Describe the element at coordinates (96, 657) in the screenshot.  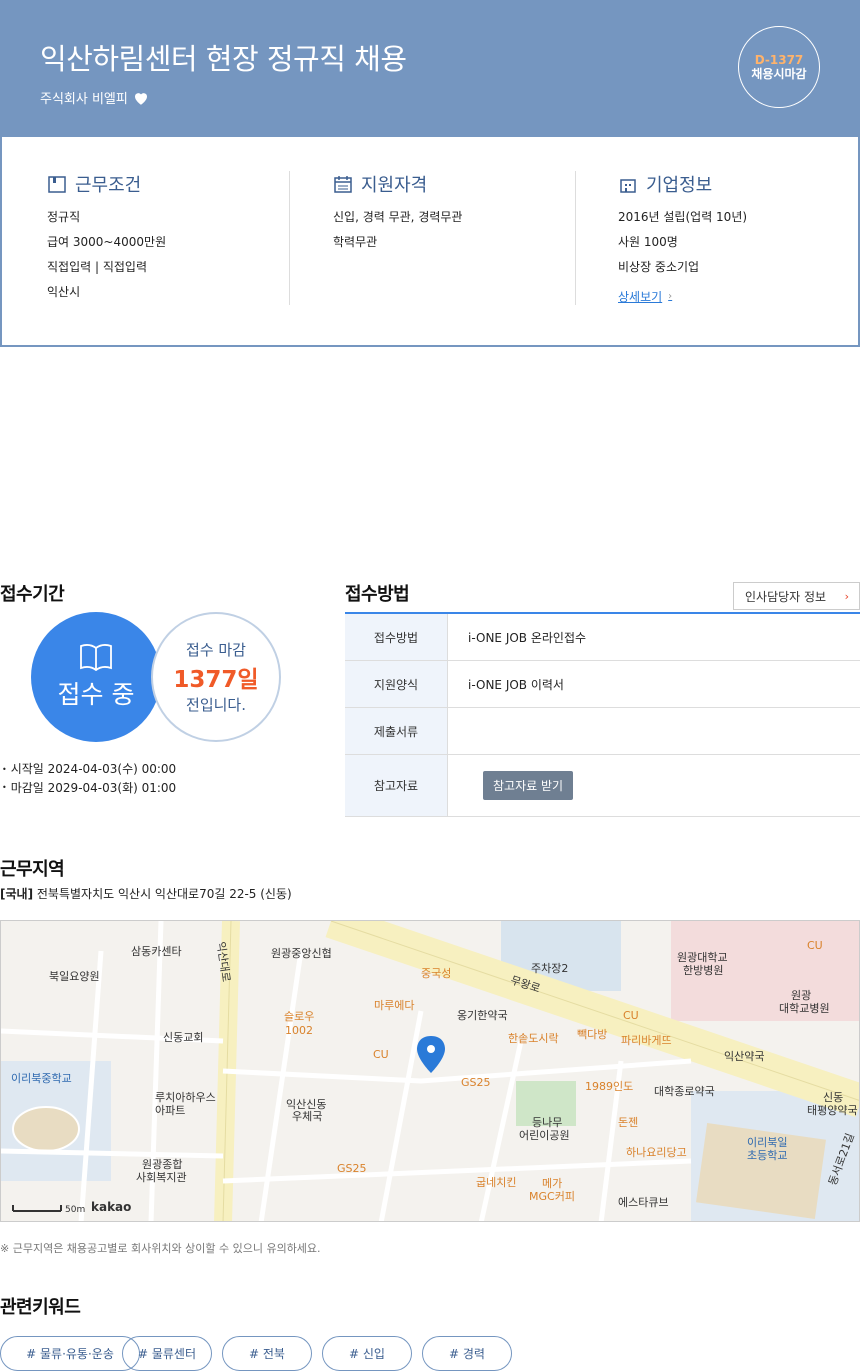
I see `book-icon` at that location.